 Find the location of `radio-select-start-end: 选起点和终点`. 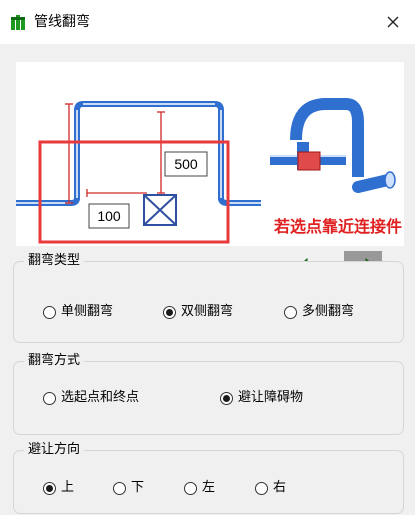

radio-select-start-end: 选起点和终点 is located at coordinates (91, 398).